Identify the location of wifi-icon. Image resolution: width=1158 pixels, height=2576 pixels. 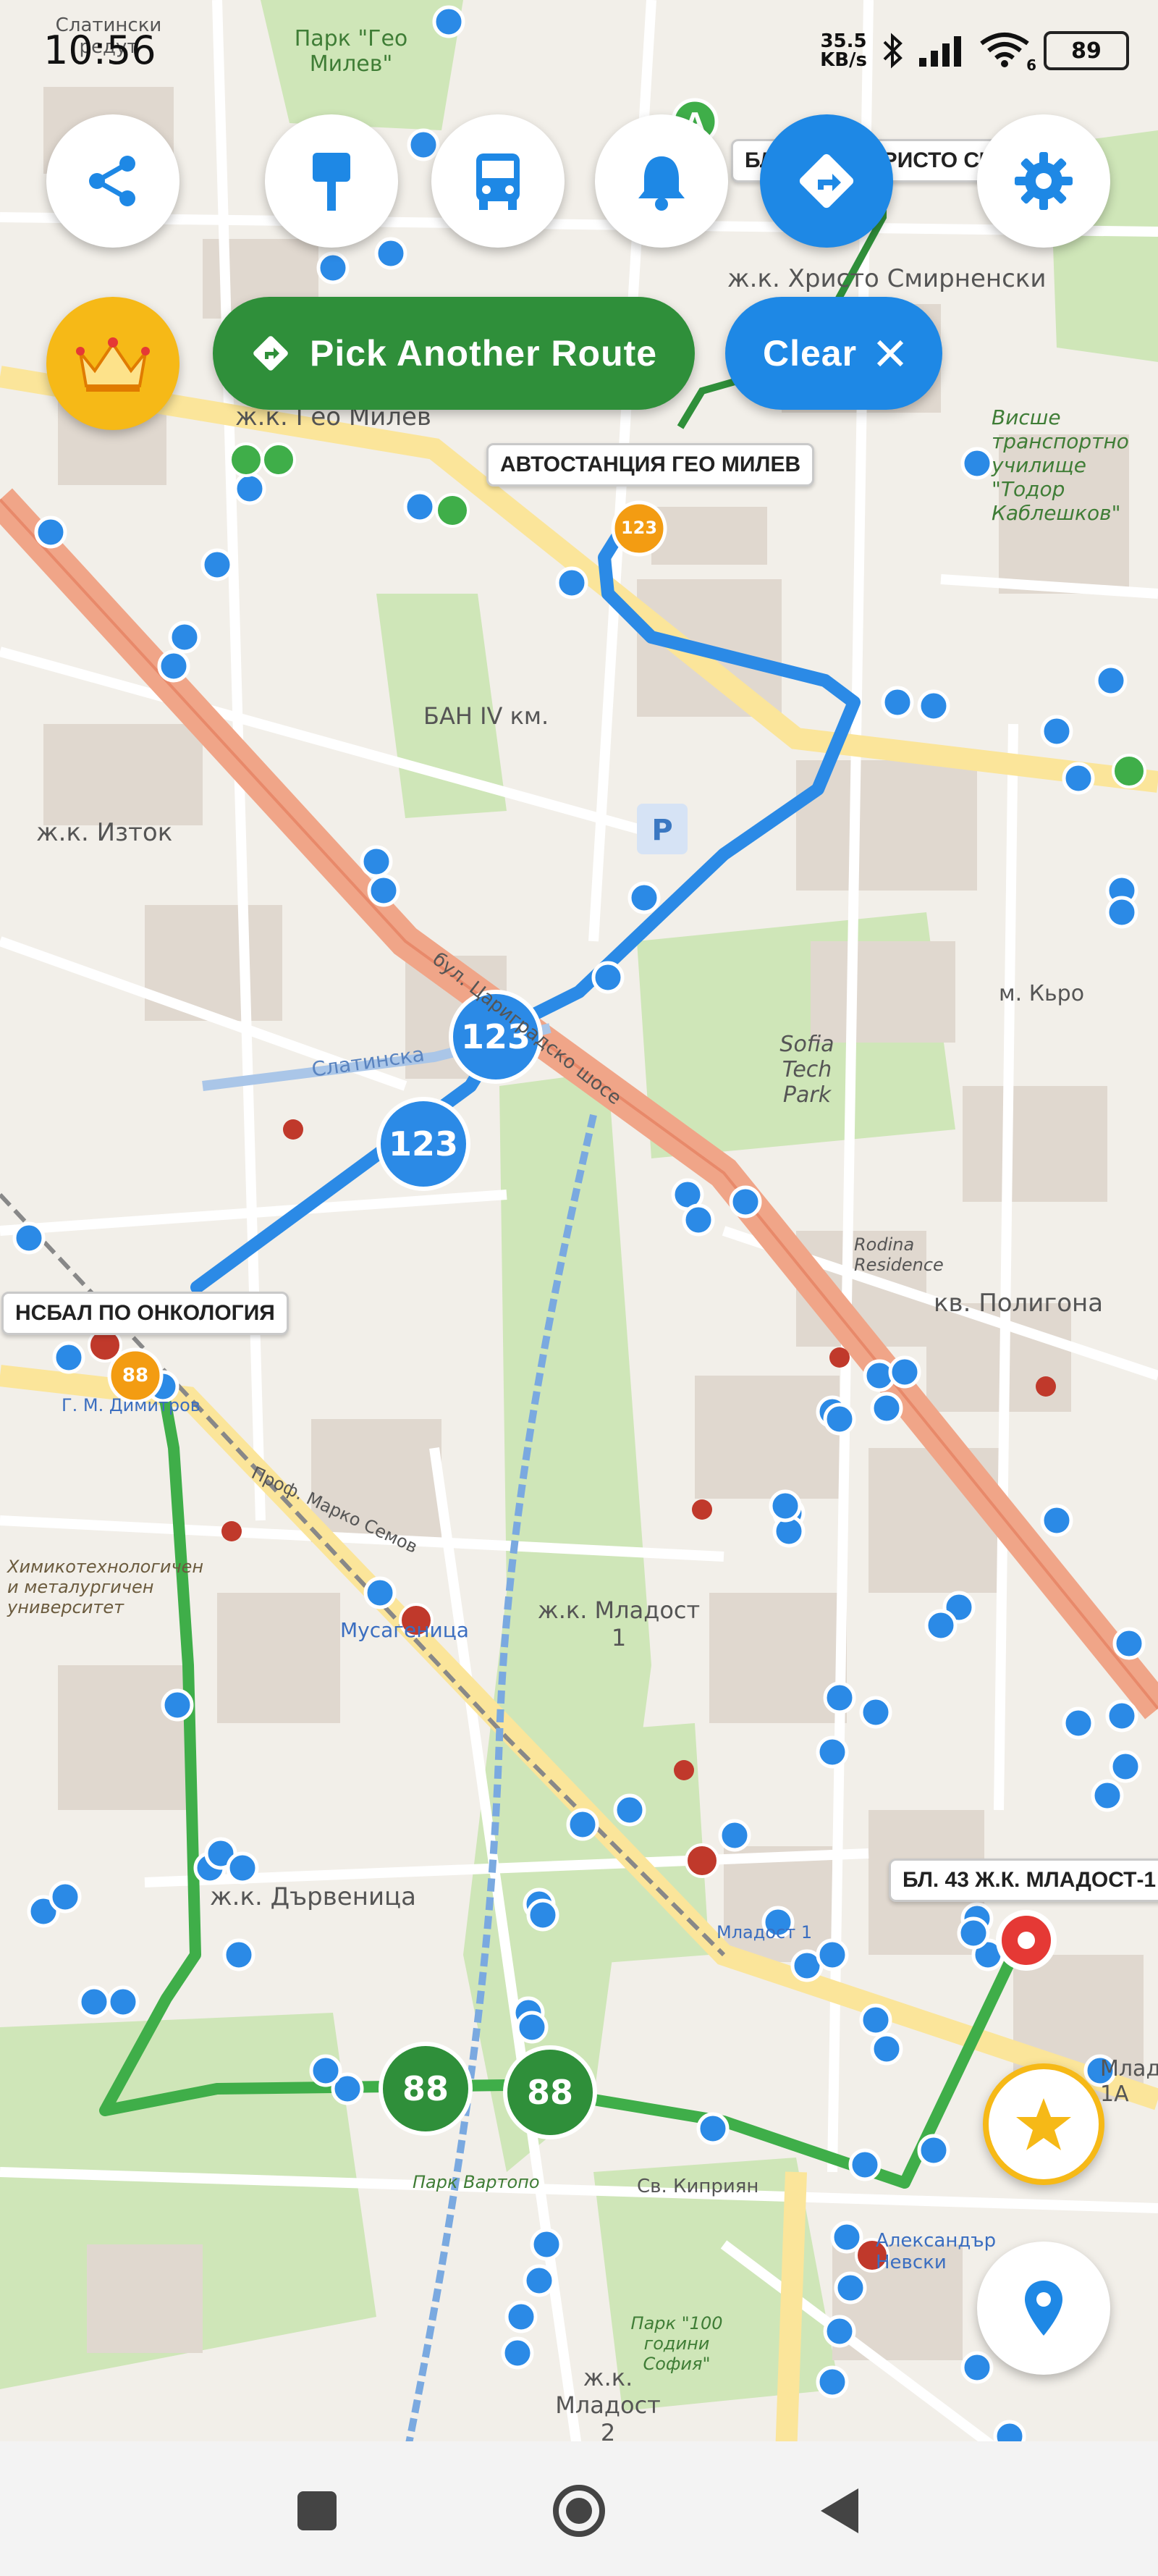
(1004, 50).